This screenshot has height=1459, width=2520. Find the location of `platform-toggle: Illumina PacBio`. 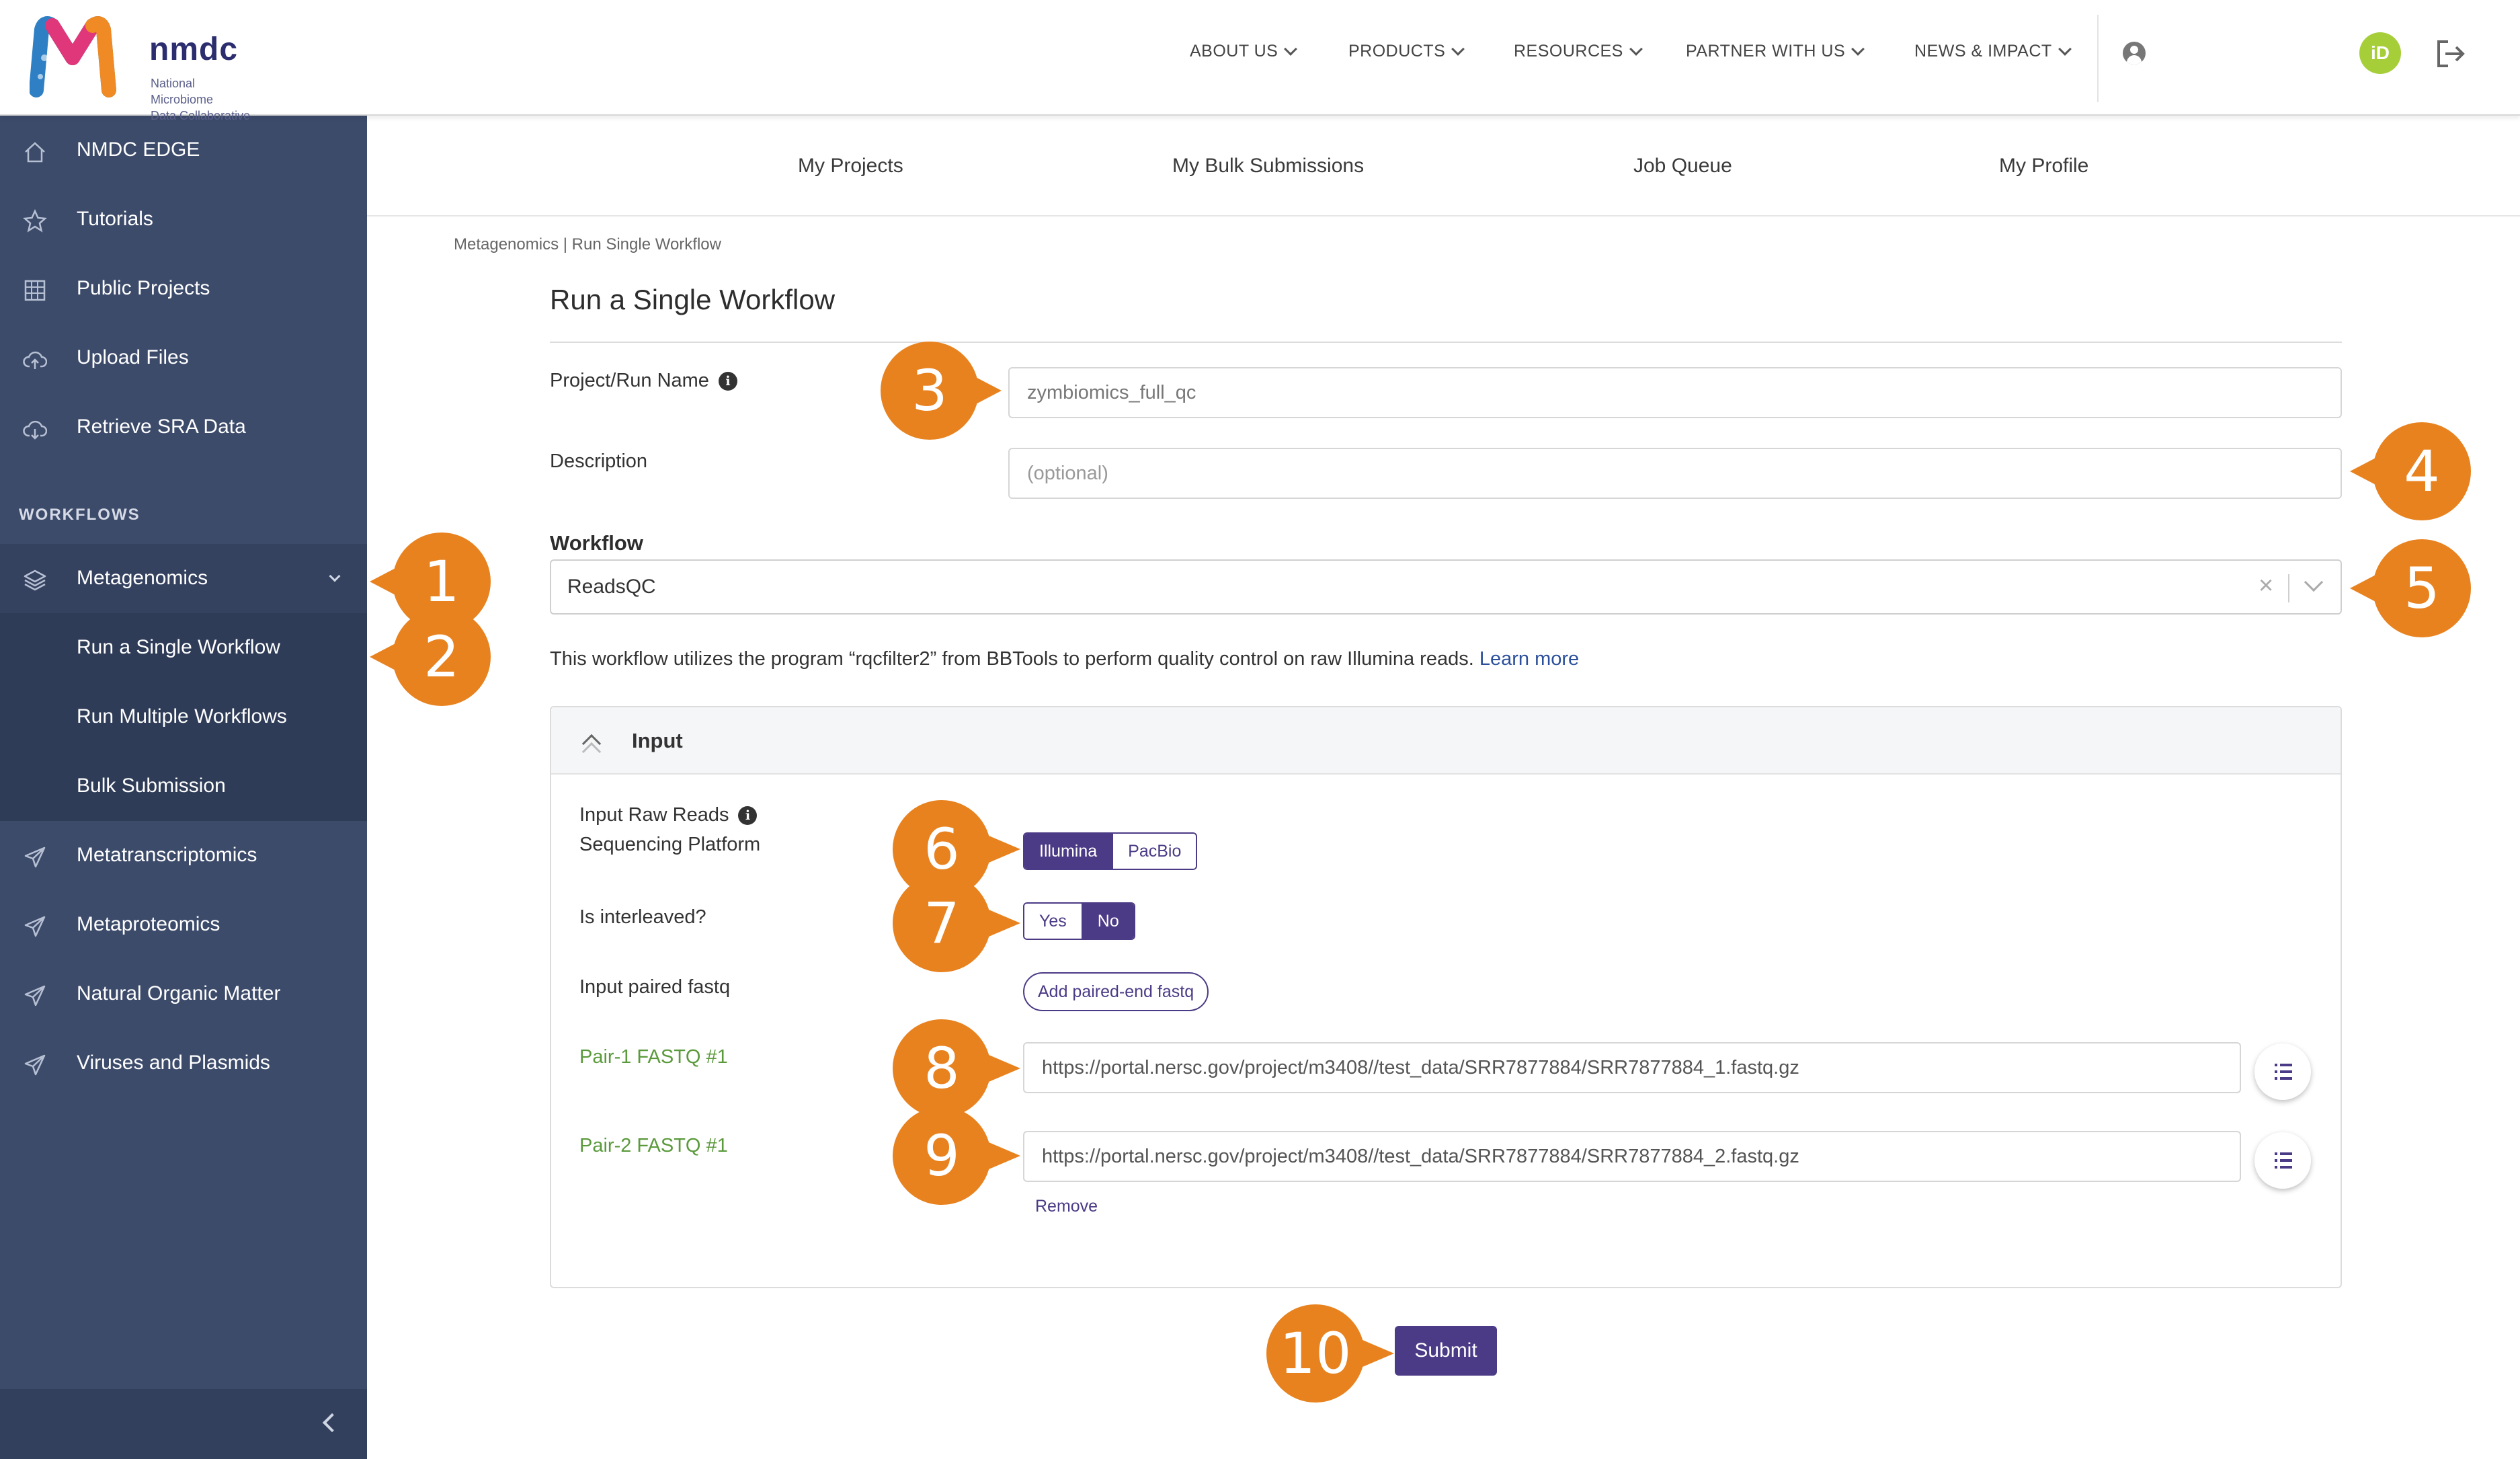

platform-toggle: Illumina PacBio is located at coordinates (1110, 851).